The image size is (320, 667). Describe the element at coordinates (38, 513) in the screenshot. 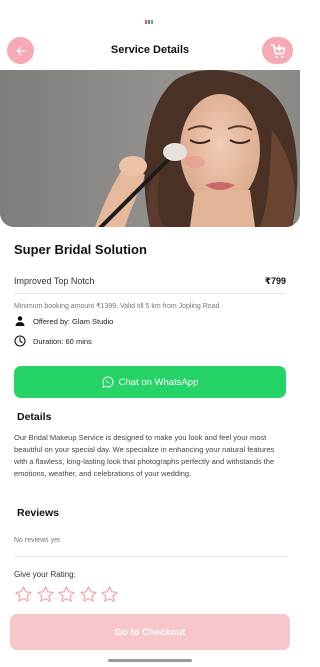

I see `reviews-heading: Reviews` at that location.